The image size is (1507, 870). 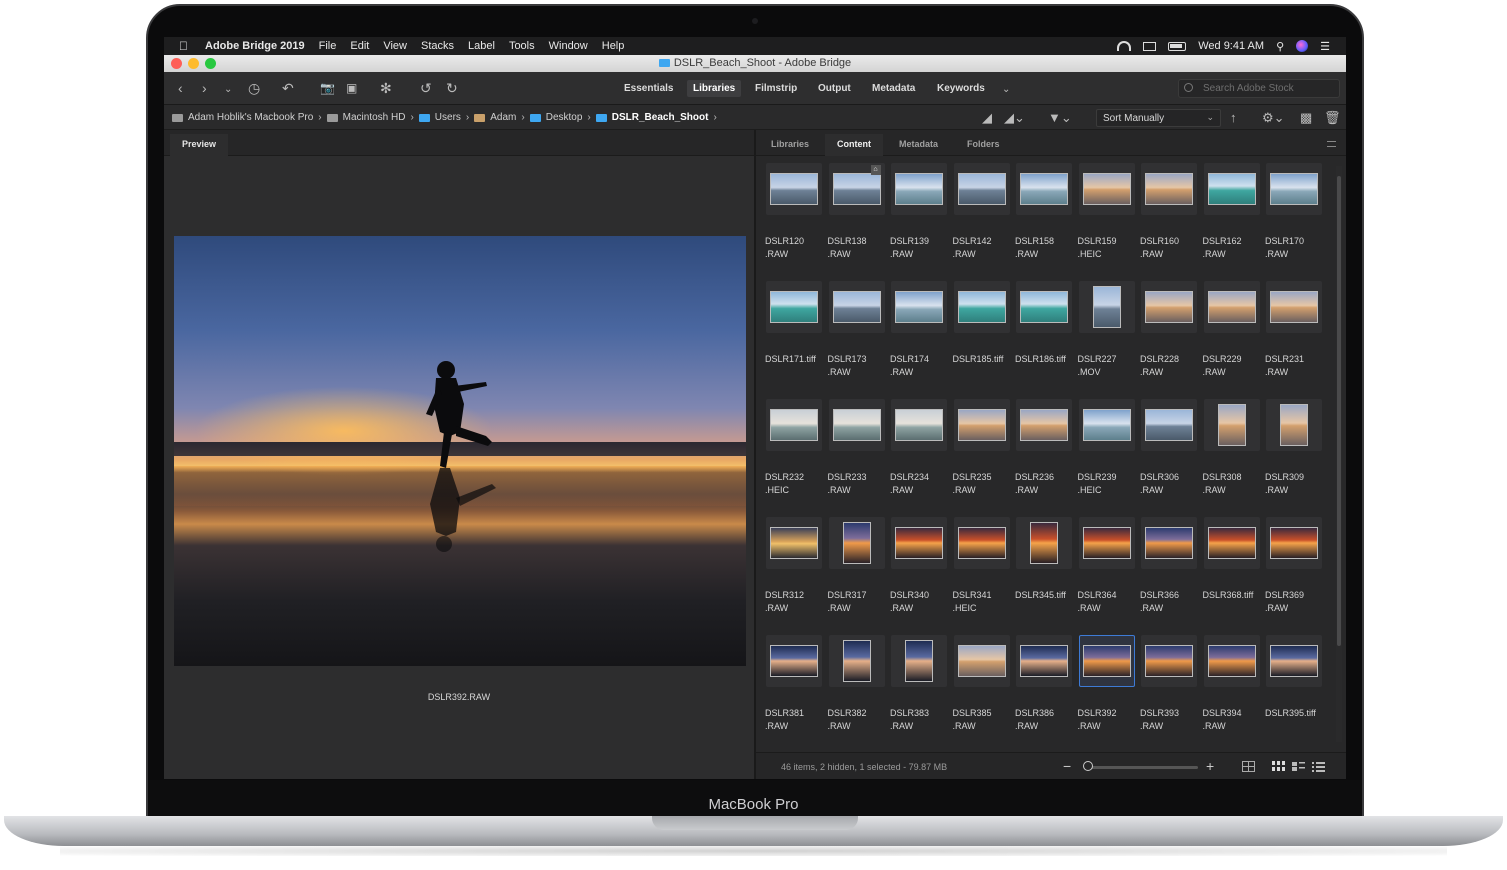 What do you see at coordinates (1339, 411) in the screenshot?
I see `scrollbar-thumb` at bounding box center [1339, 411].